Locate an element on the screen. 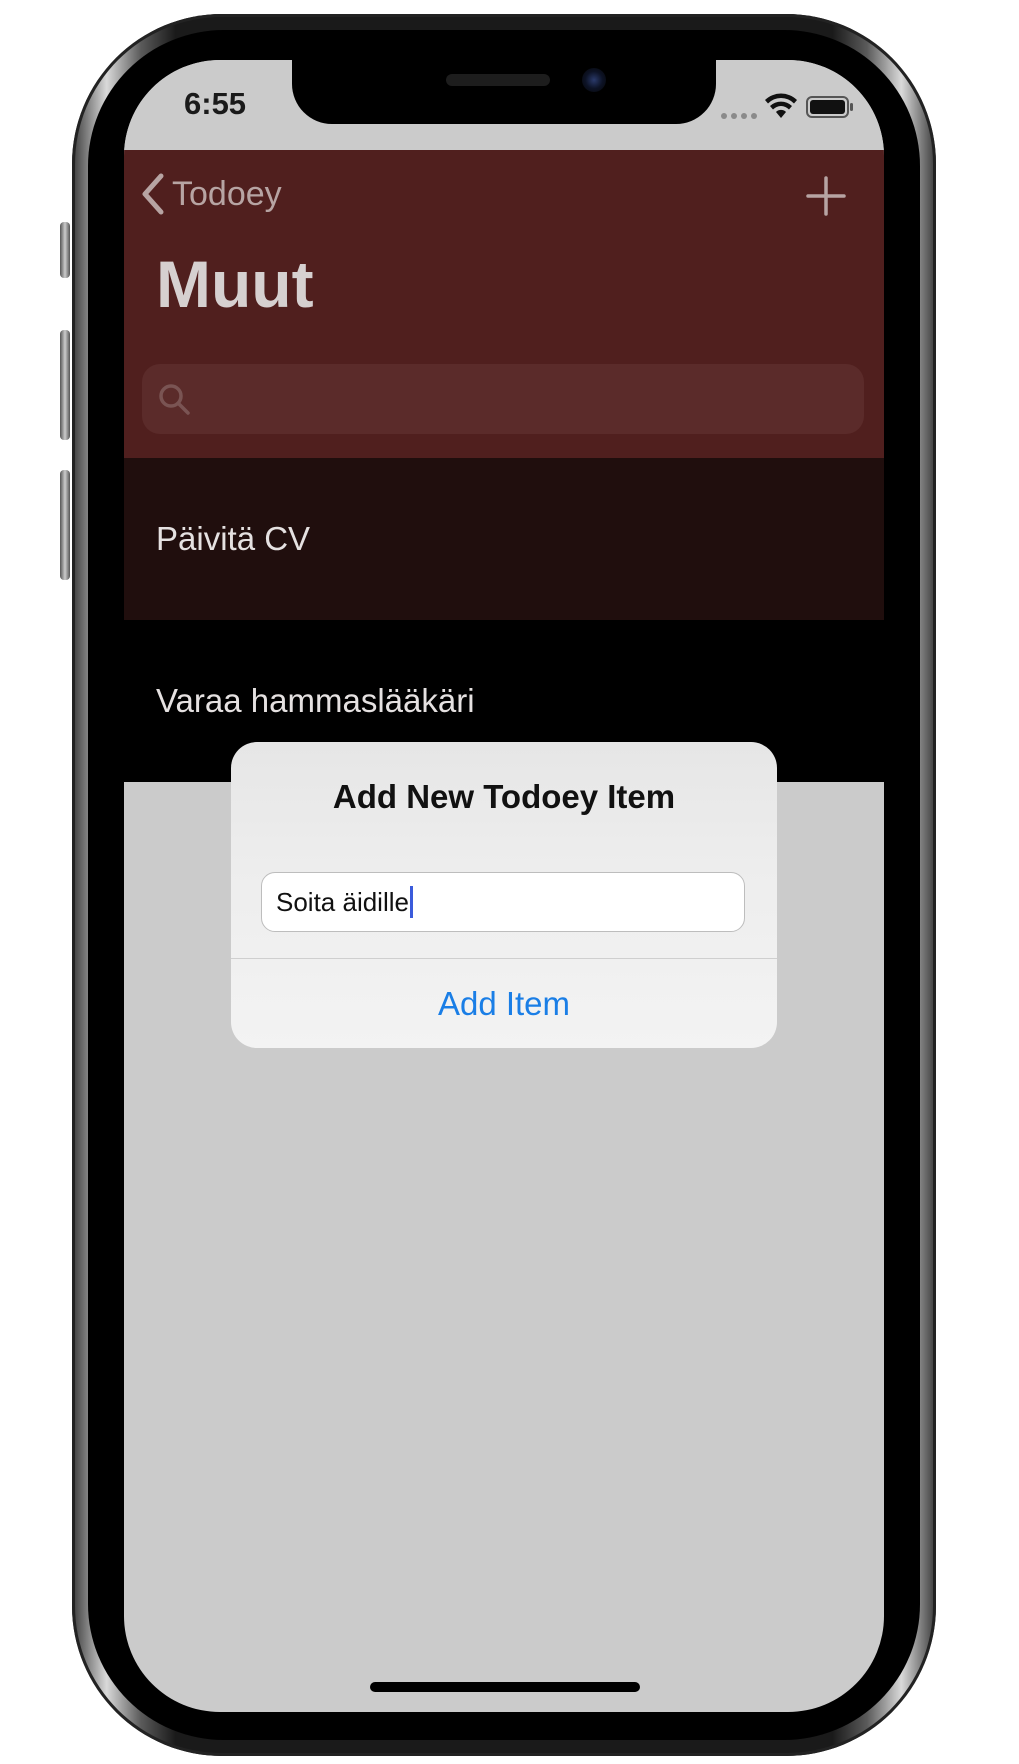 This screenshot has width=1019, height=1764. silent-switch is located at coordinates (65, 250).